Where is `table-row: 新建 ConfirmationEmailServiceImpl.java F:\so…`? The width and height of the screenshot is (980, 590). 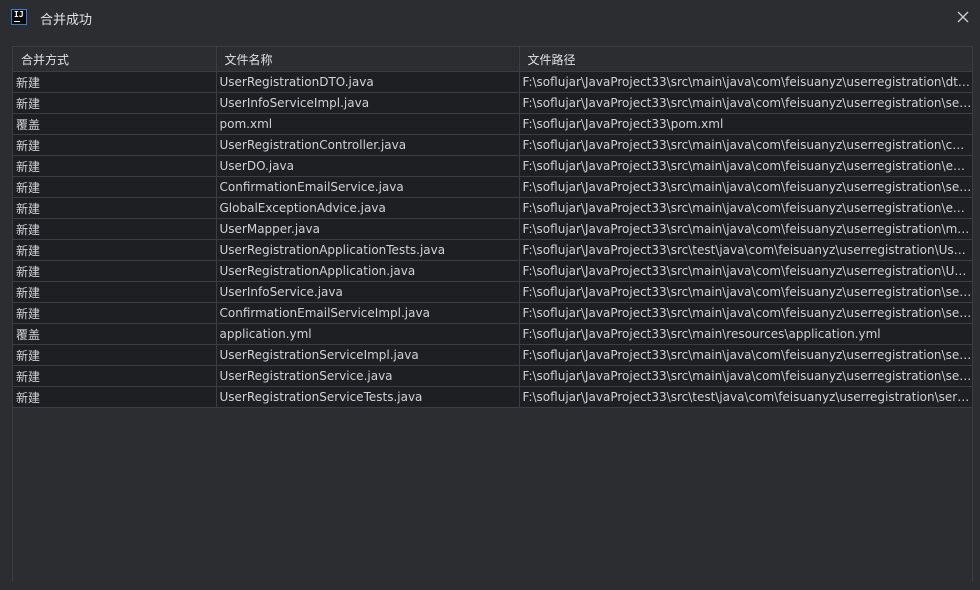 table-row: 新建 ConfirmationEmailServiceImpl.java F:\so… is located at coordinates (492, 313).